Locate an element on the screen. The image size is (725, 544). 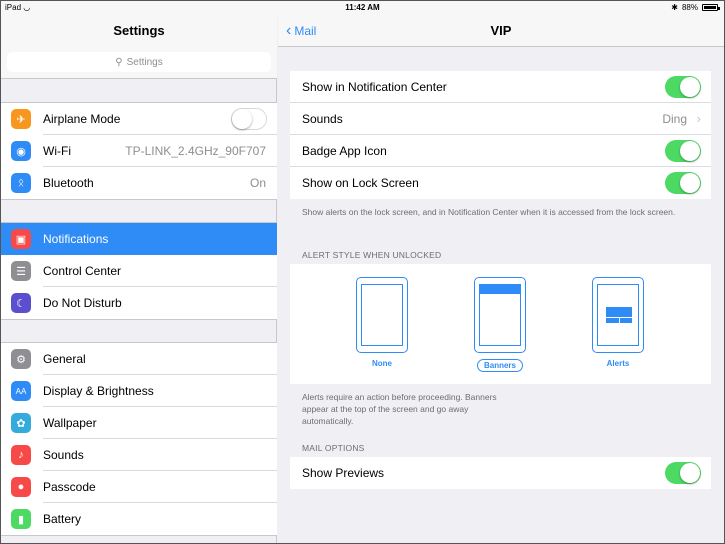
wifi-icon: ◉ is located at coordinates (21, 151).